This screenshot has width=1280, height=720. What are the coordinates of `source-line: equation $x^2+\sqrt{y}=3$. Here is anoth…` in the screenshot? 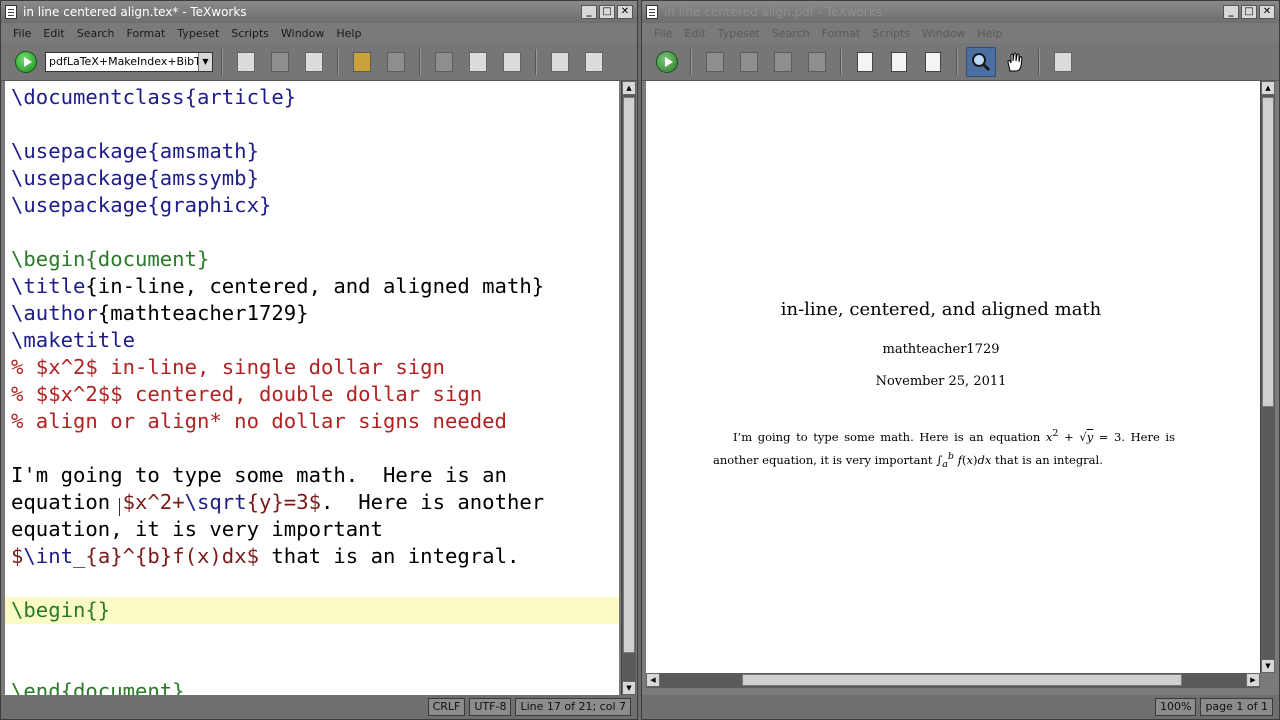 It's located at (312, 502).